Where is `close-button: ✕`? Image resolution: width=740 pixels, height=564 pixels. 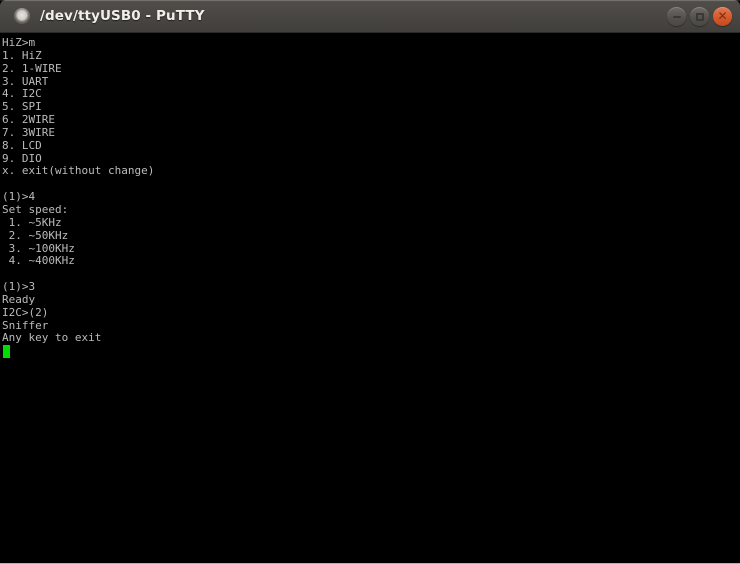 close-button: ✕ is located at coordinates (722, 16).